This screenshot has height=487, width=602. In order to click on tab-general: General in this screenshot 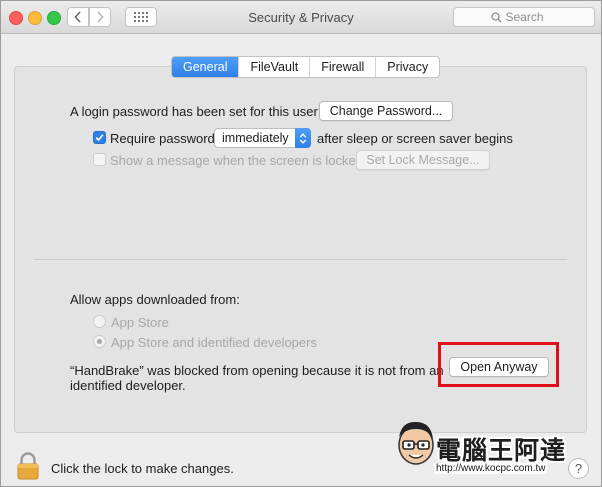, I will do `click(206, 67)`.